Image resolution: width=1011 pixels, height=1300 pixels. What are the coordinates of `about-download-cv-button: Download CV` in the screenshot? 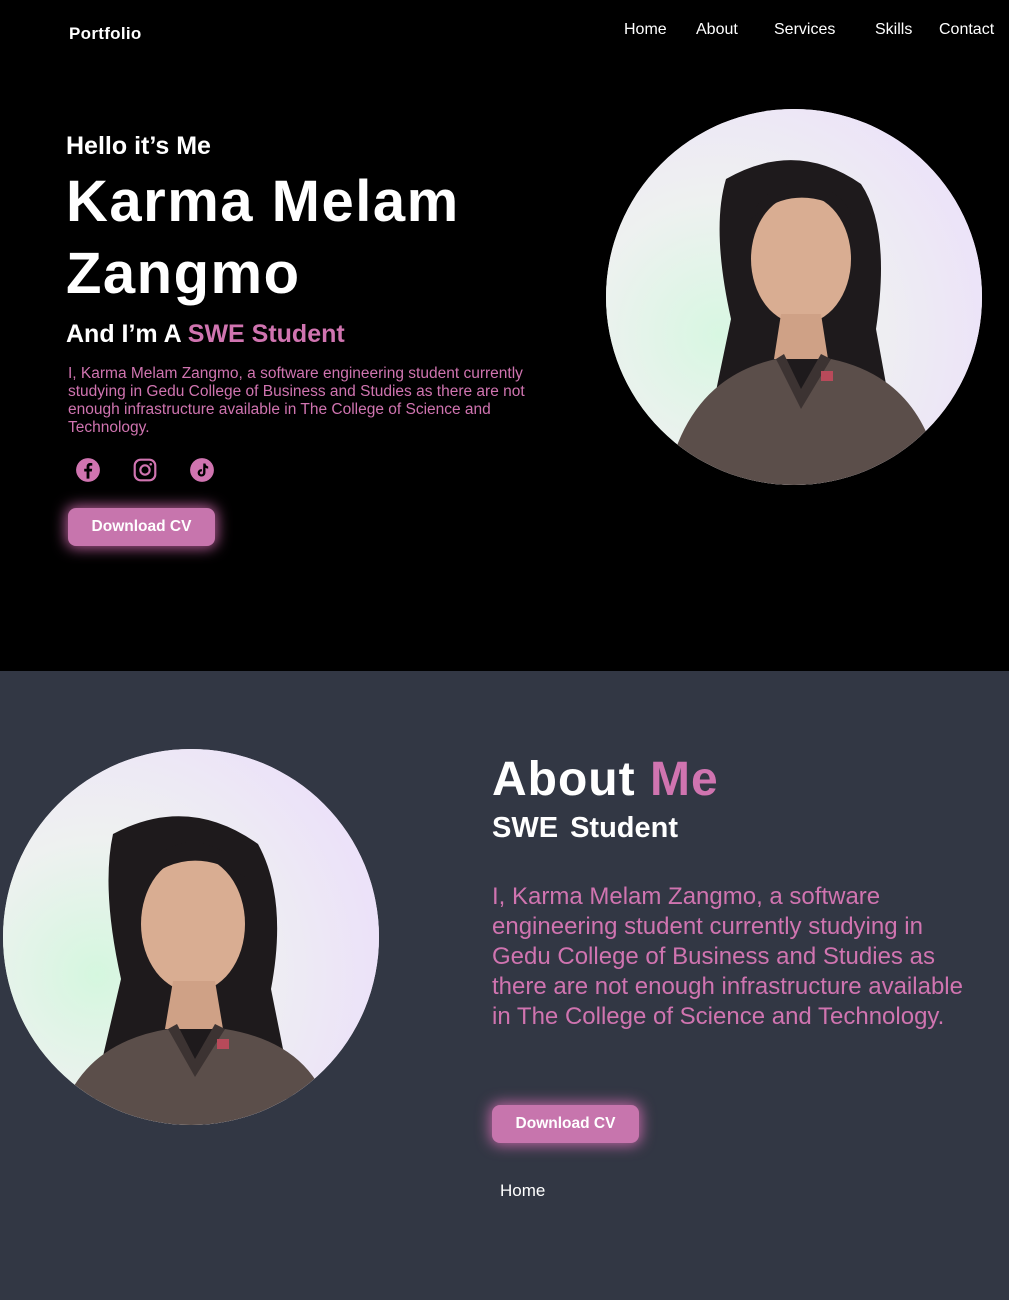 It's located at (565, 1124).